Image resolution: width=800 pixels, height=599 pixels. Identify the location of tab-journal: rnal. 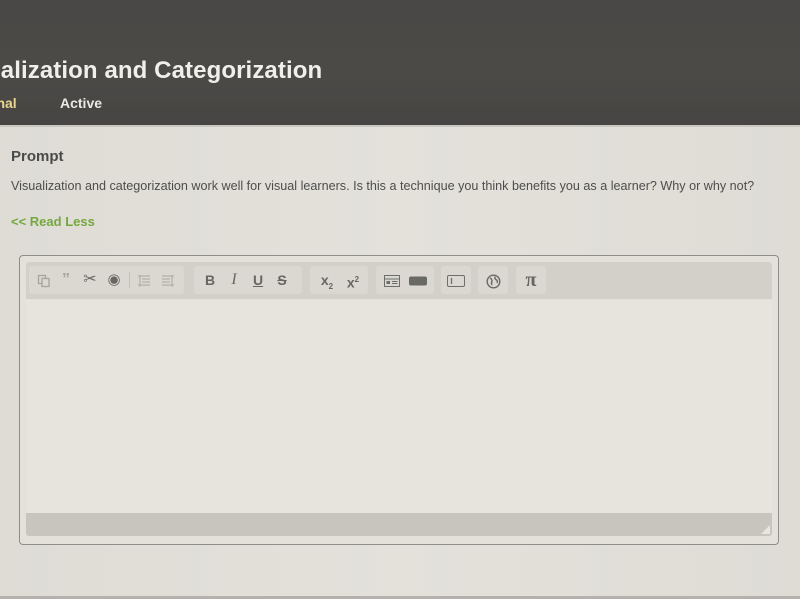
(8, 103).